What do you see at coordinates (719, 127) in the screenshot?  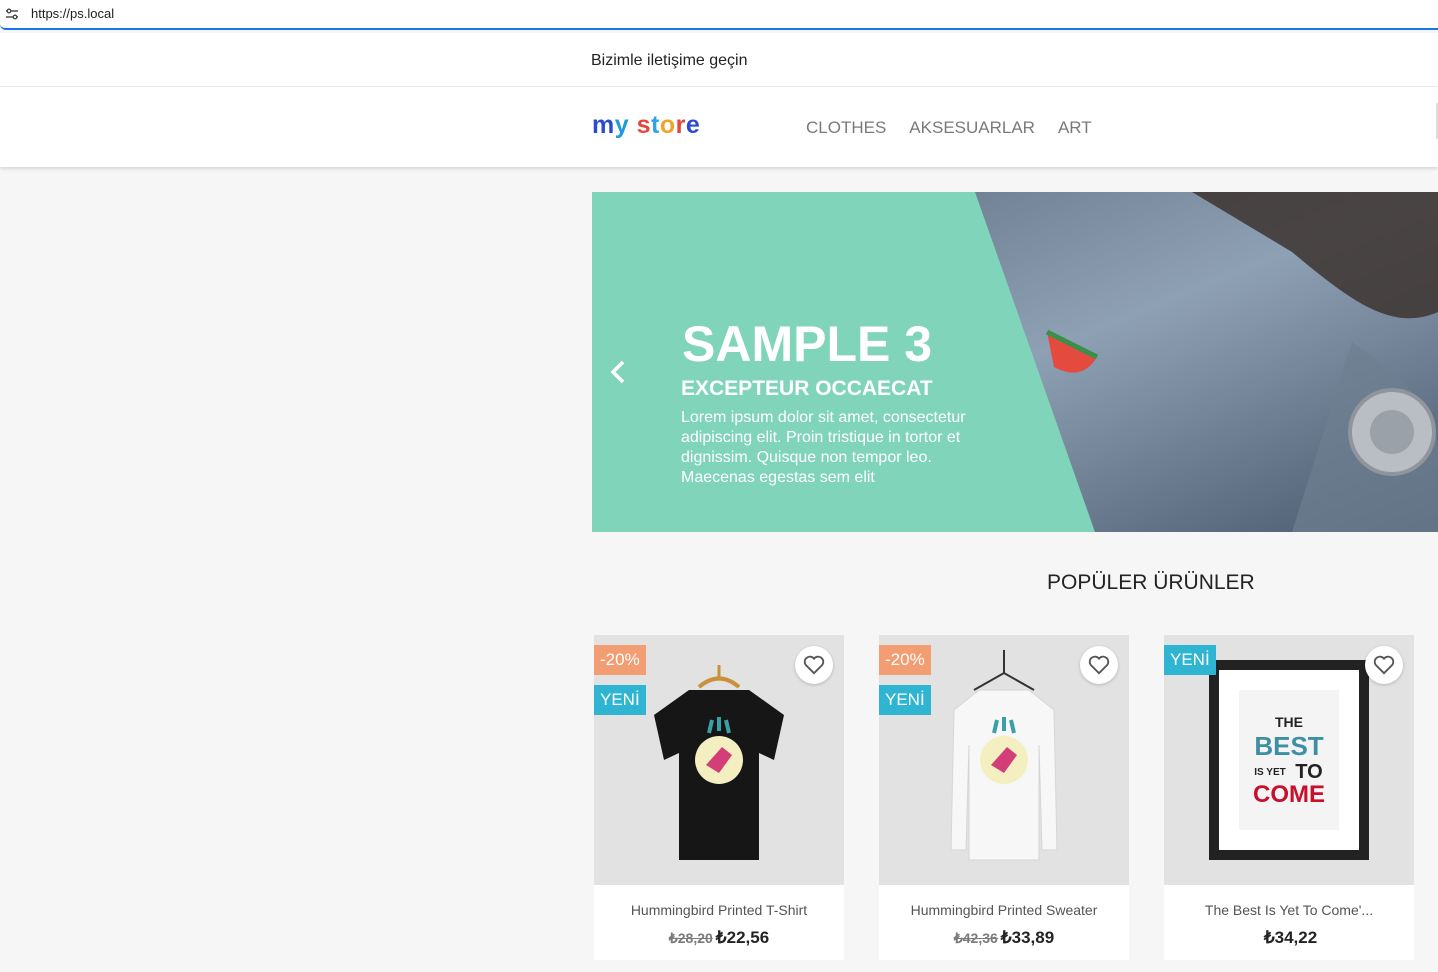 I see `header-nav: my store CLOTHES AKSESUARLAR ART` at bounding box center [719, 127].